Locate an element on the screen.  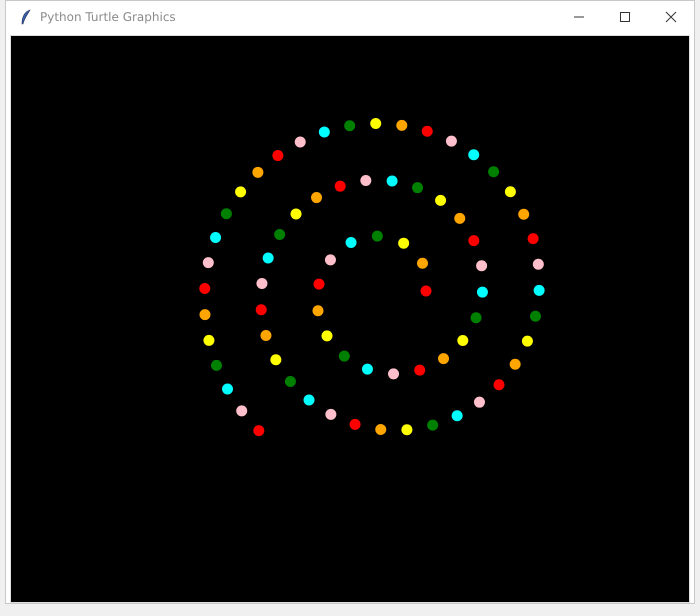
feather-icon is located at coordinates (26, 17).